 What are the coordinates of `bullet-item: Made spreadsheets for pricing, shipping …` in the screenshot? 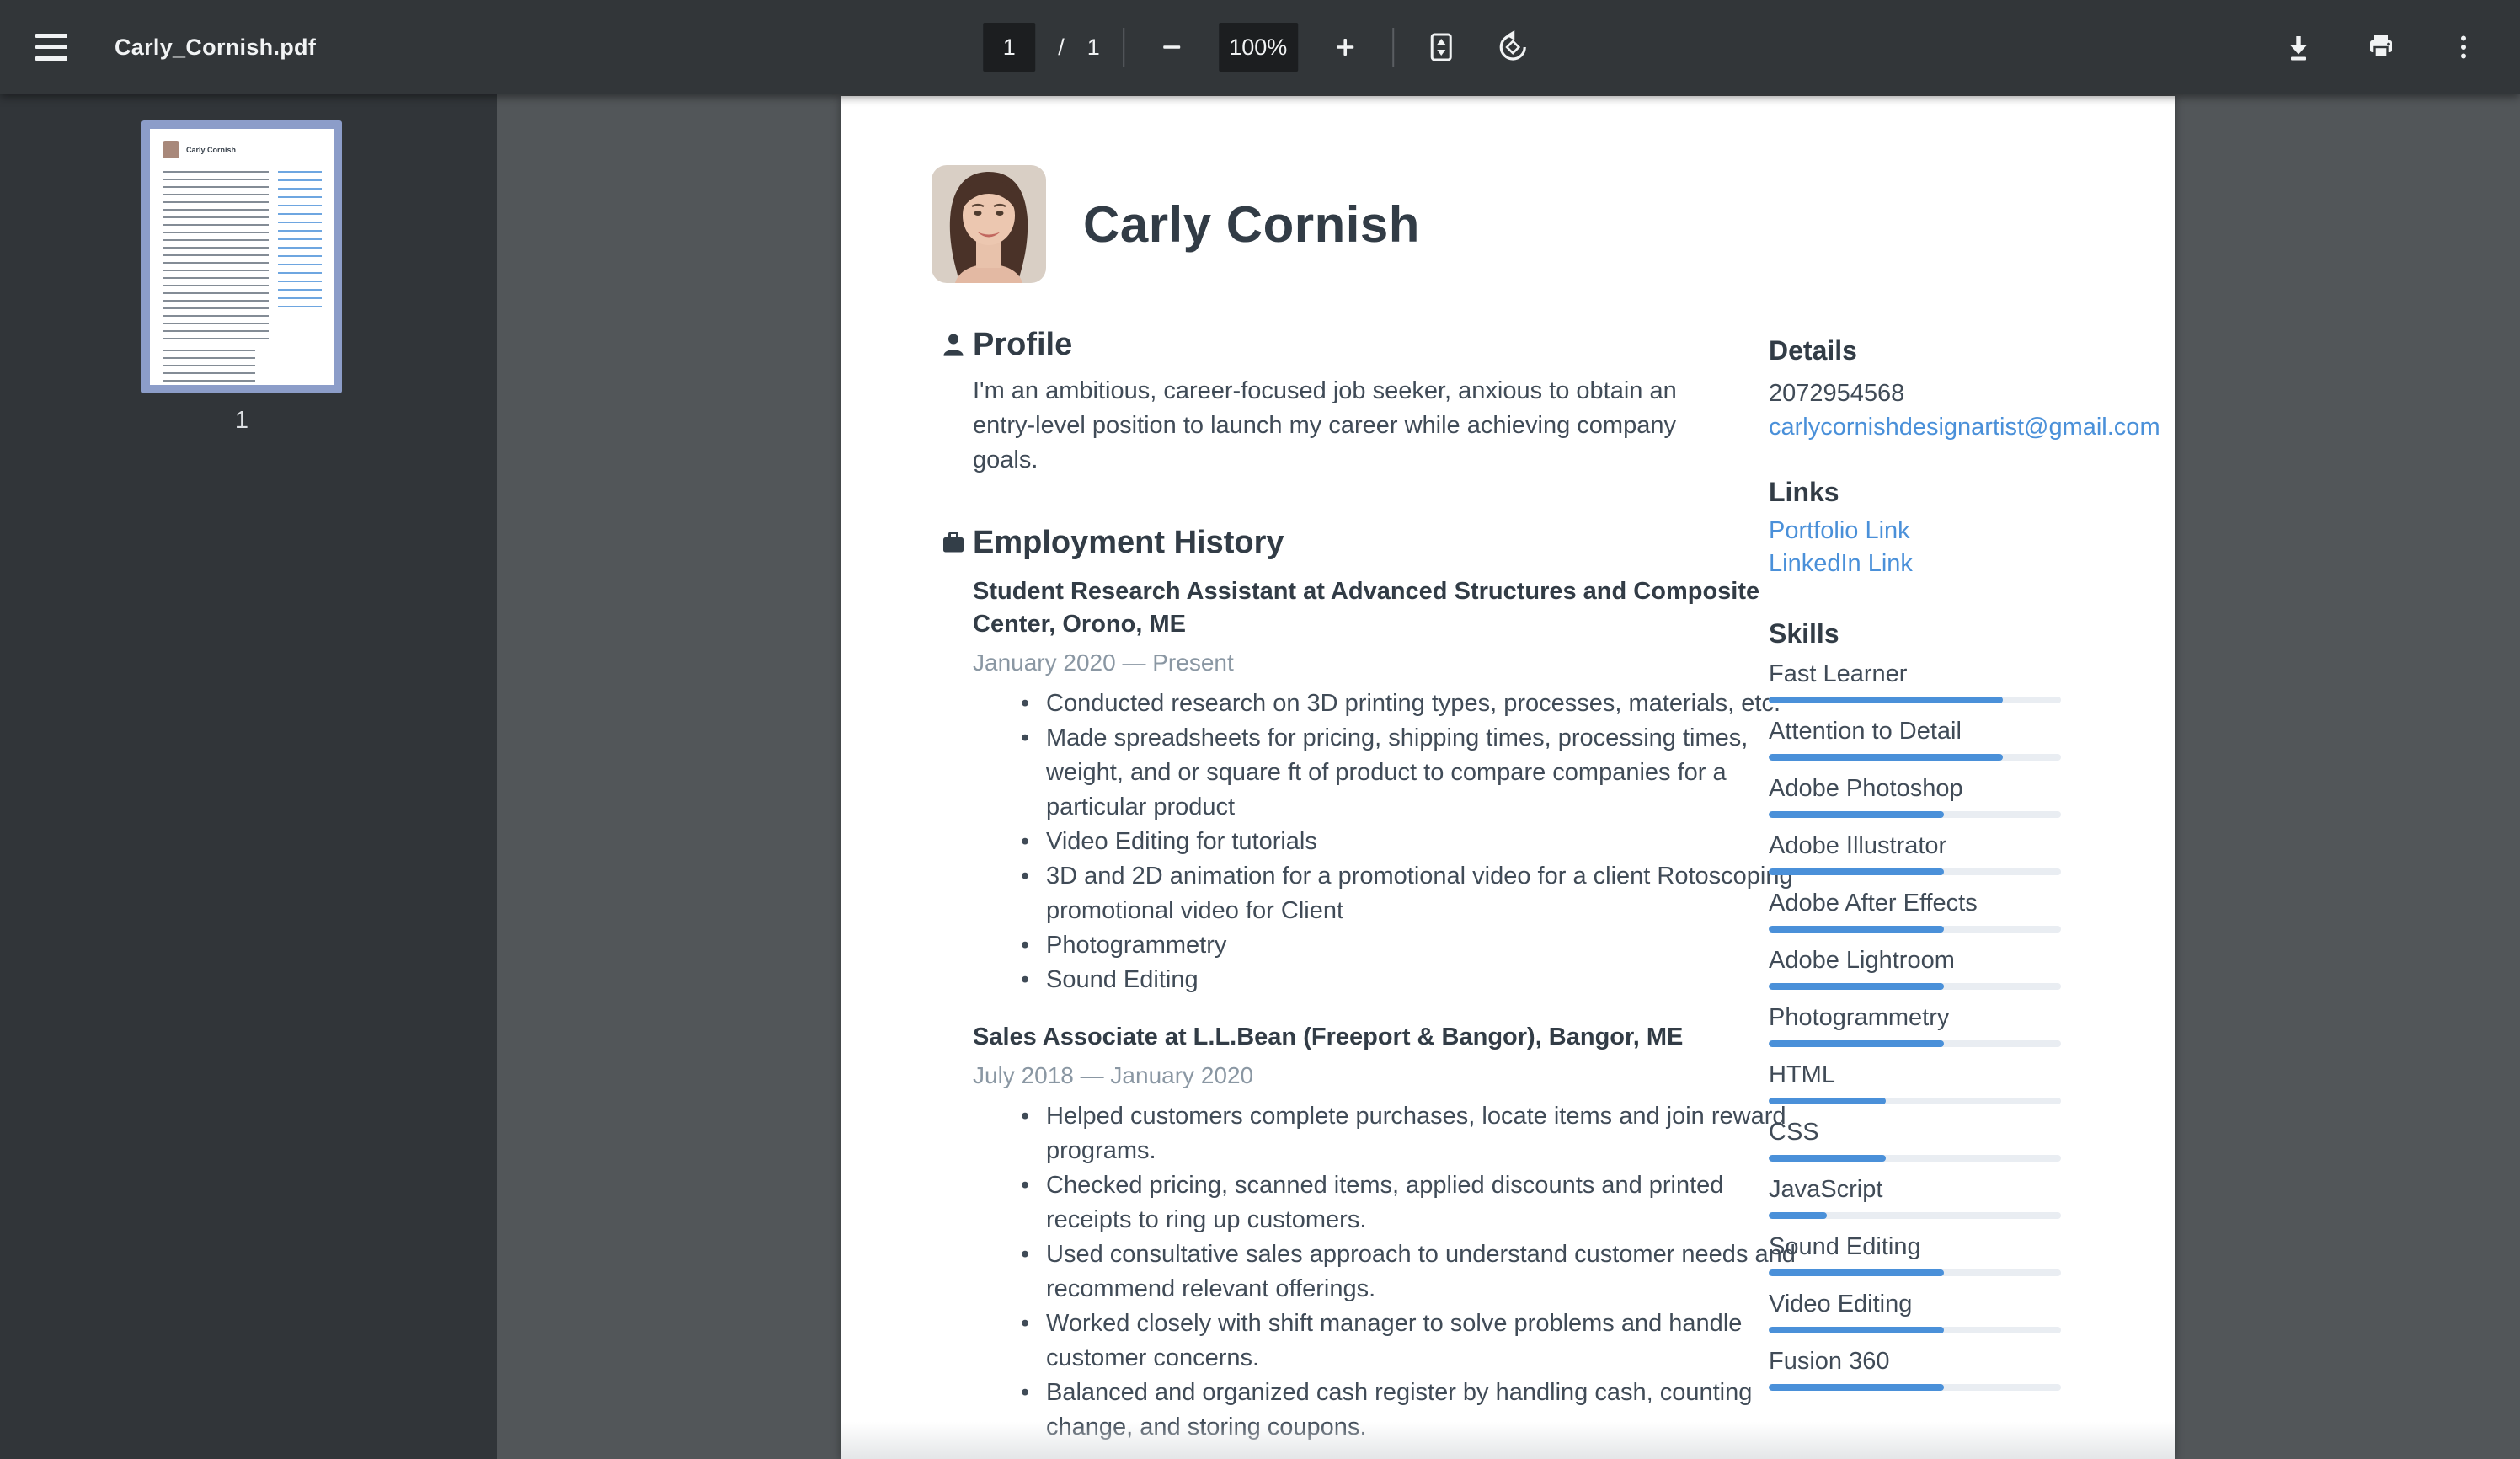 It's located at (1385, 773).